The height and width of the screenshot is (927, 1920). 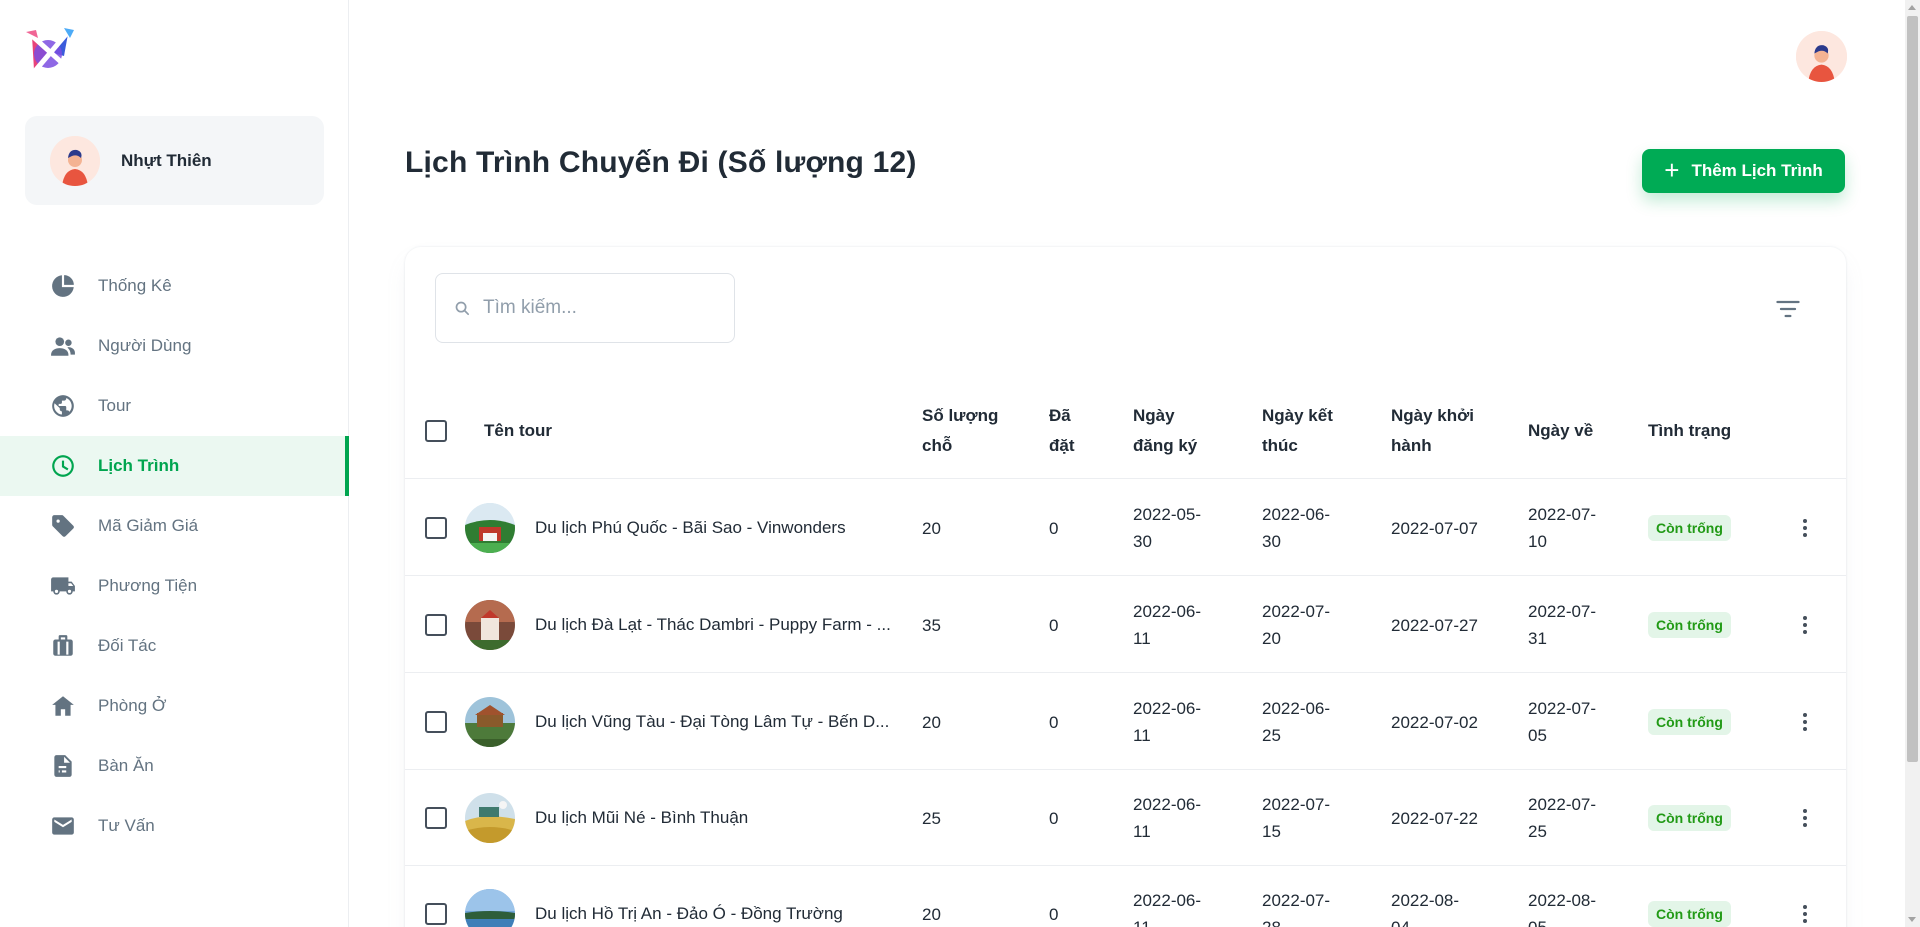 I want to click on sidebar-item-label: Phòng Ở, so click(x=132, y=705).